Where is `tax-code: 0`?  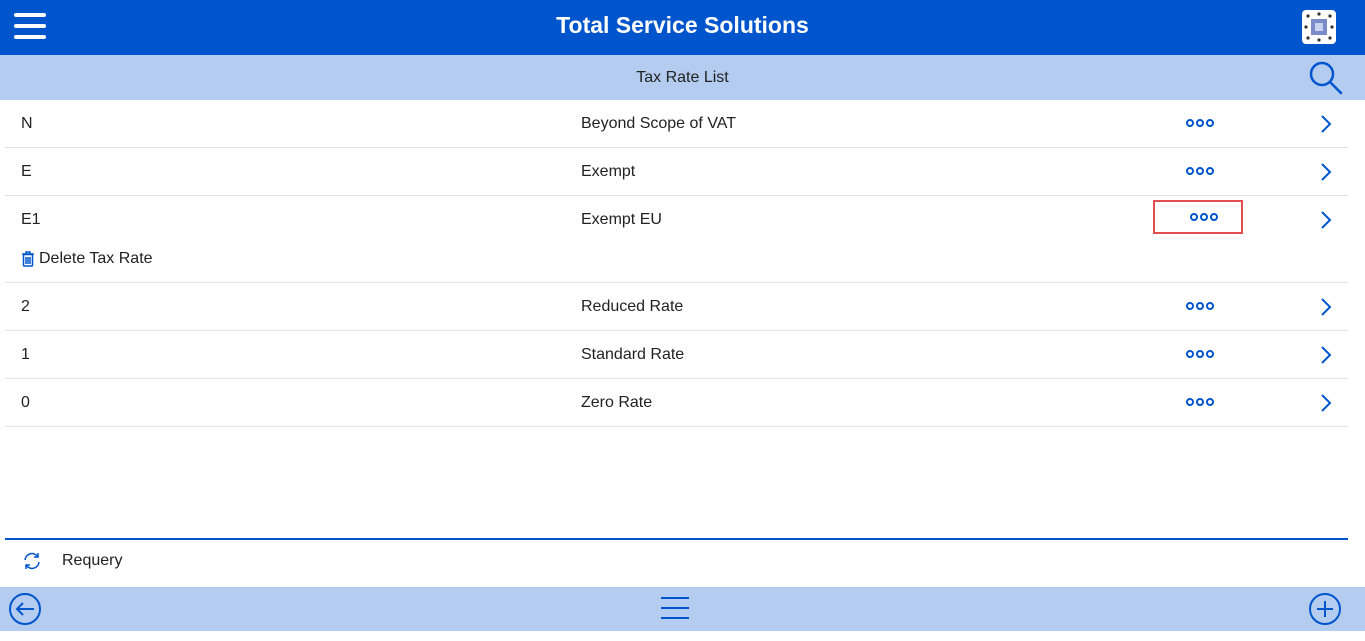
tax-code: 0 is located at coordinates (25, 402).